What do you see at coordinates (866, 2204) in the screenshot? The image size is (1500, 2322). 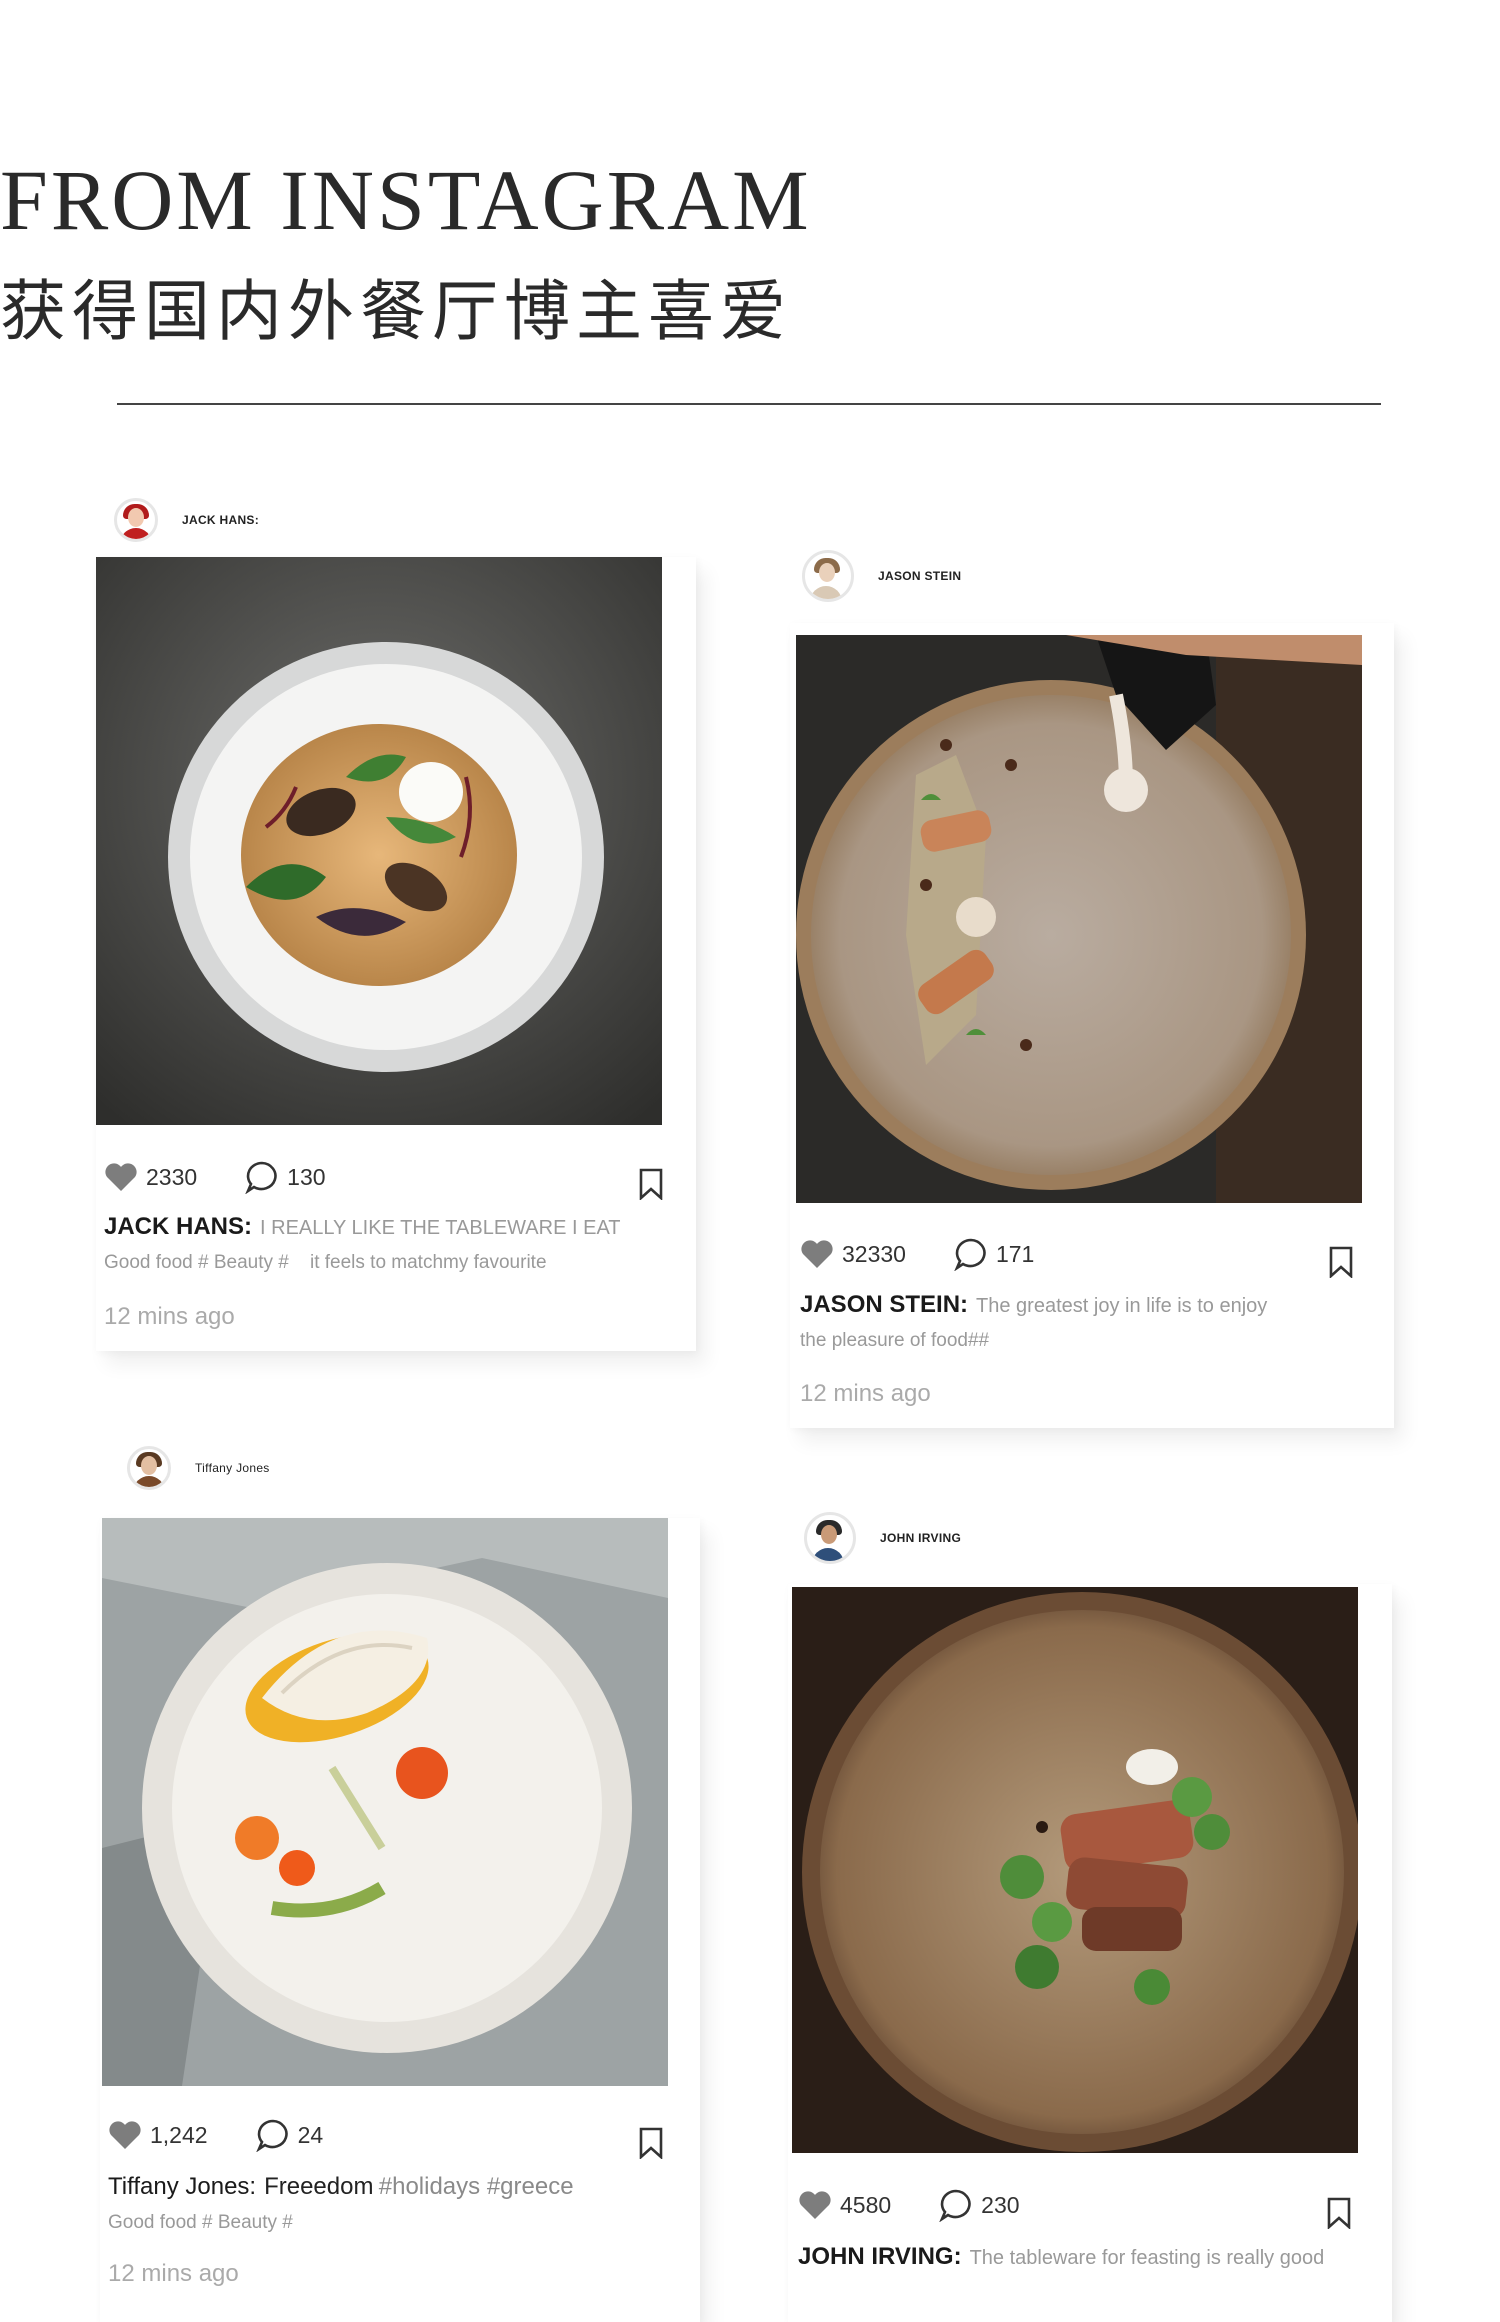 I see `like-count: 4580` at bounding box center [866, 2204].